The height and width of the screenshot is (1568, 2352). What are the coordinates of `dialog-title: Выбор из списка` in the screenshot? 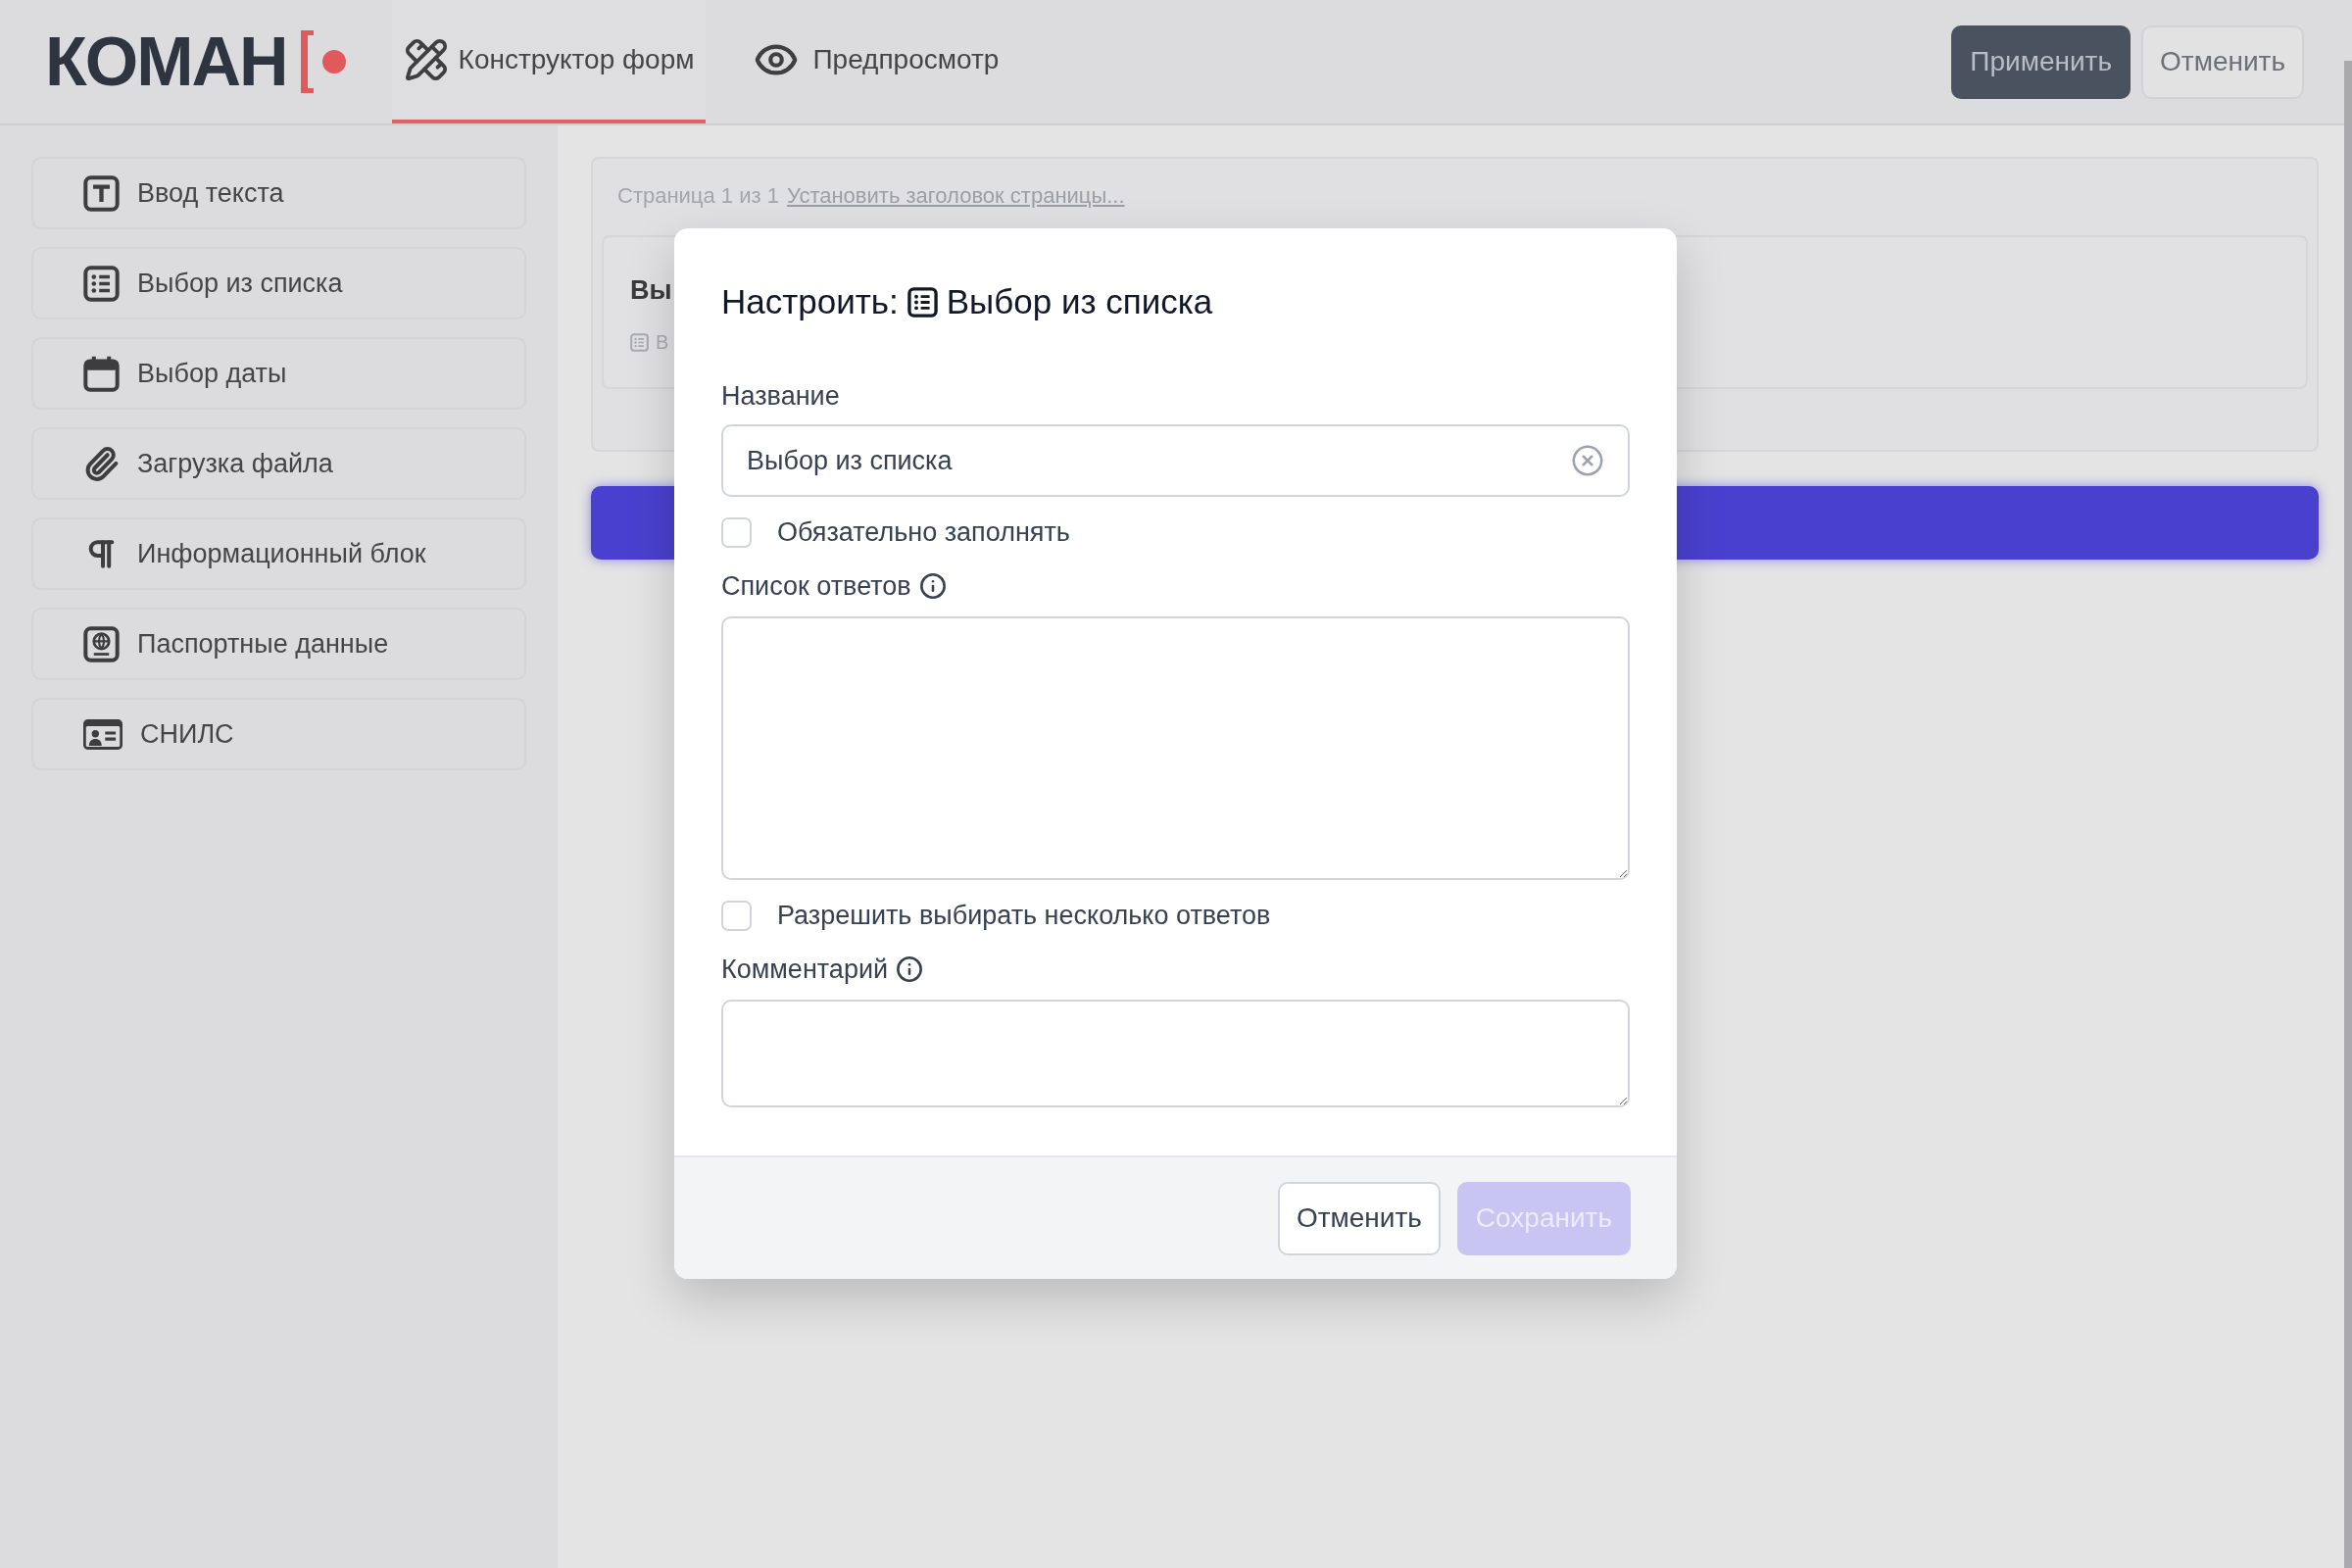 It's located at (1079, 301).